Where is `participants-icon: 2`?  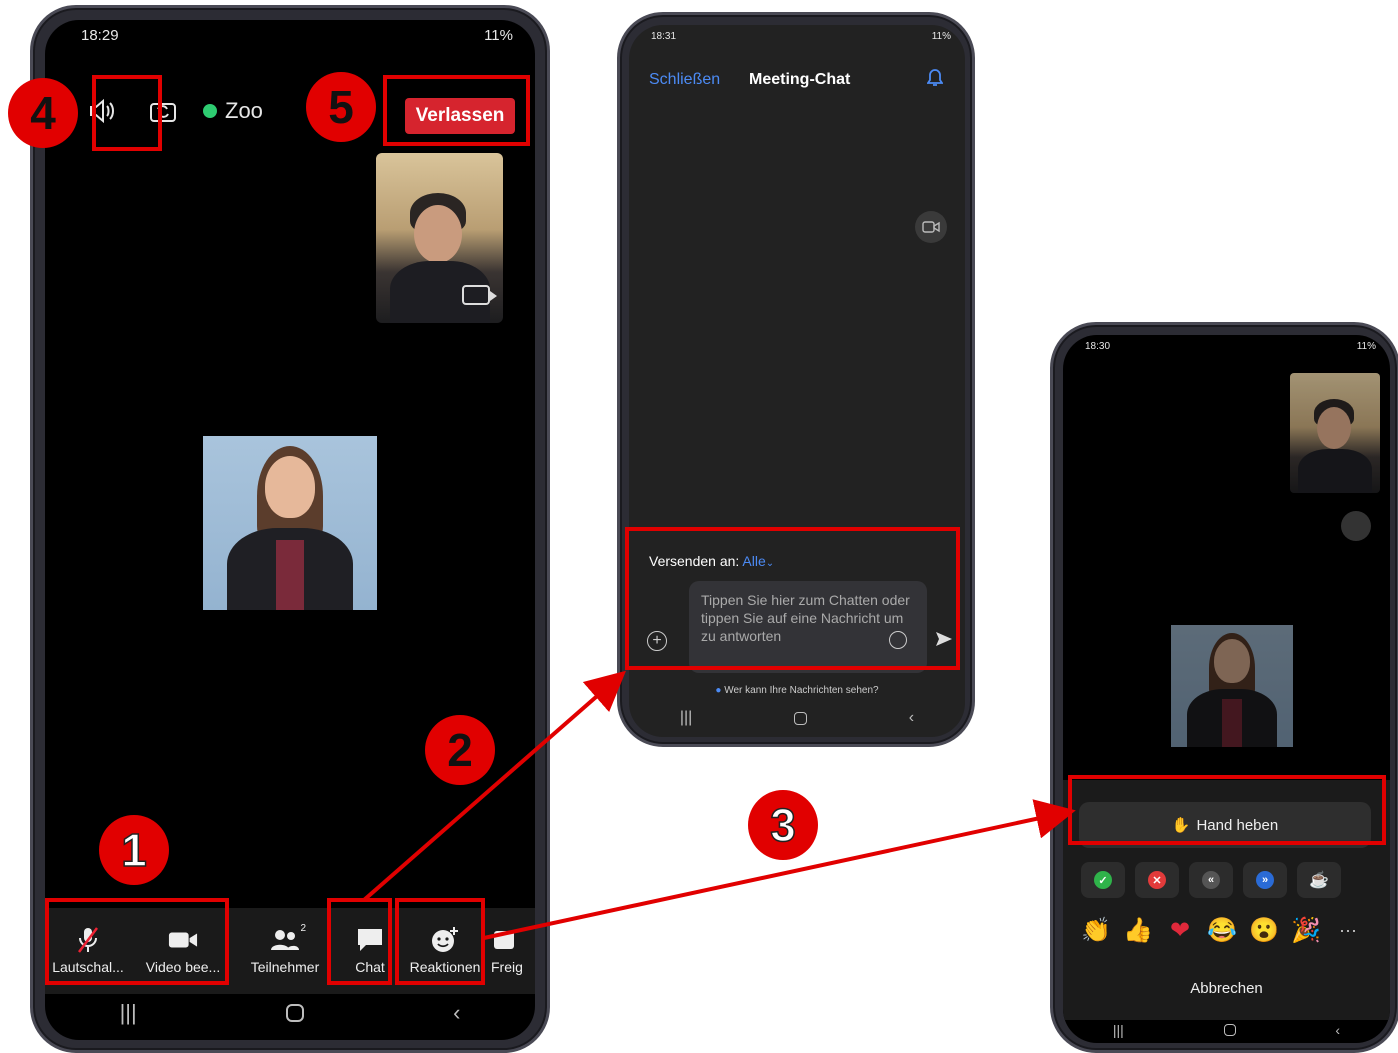
participants-icon: 2 is located at coordinates (288, 938).